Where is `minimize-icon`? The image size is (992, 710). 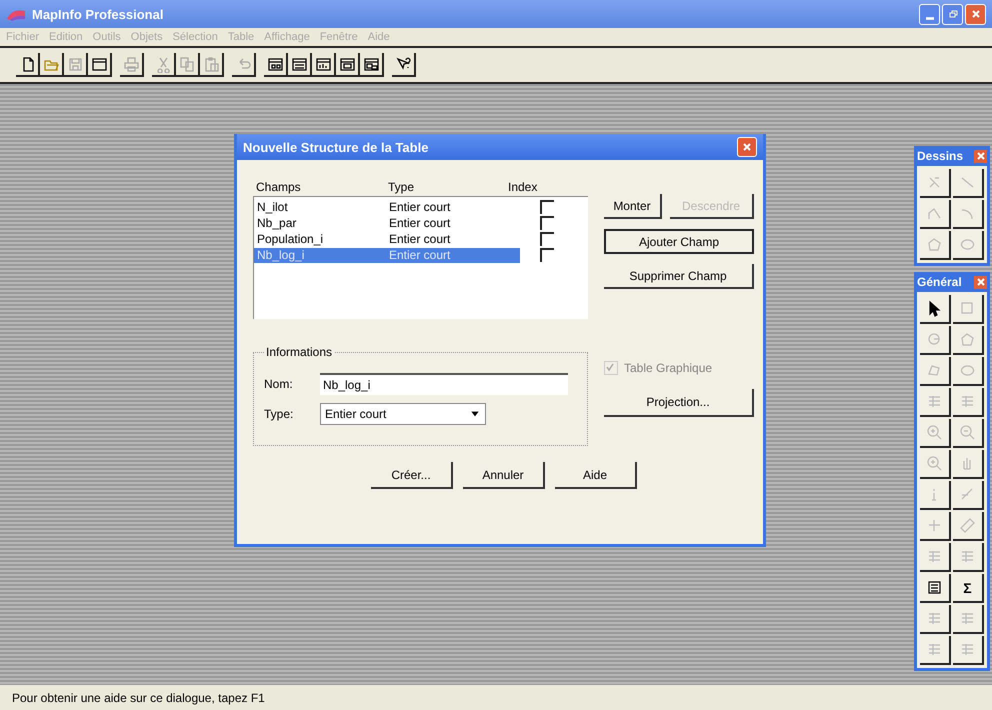 minimize-icon is located at coordinates (930, 18).